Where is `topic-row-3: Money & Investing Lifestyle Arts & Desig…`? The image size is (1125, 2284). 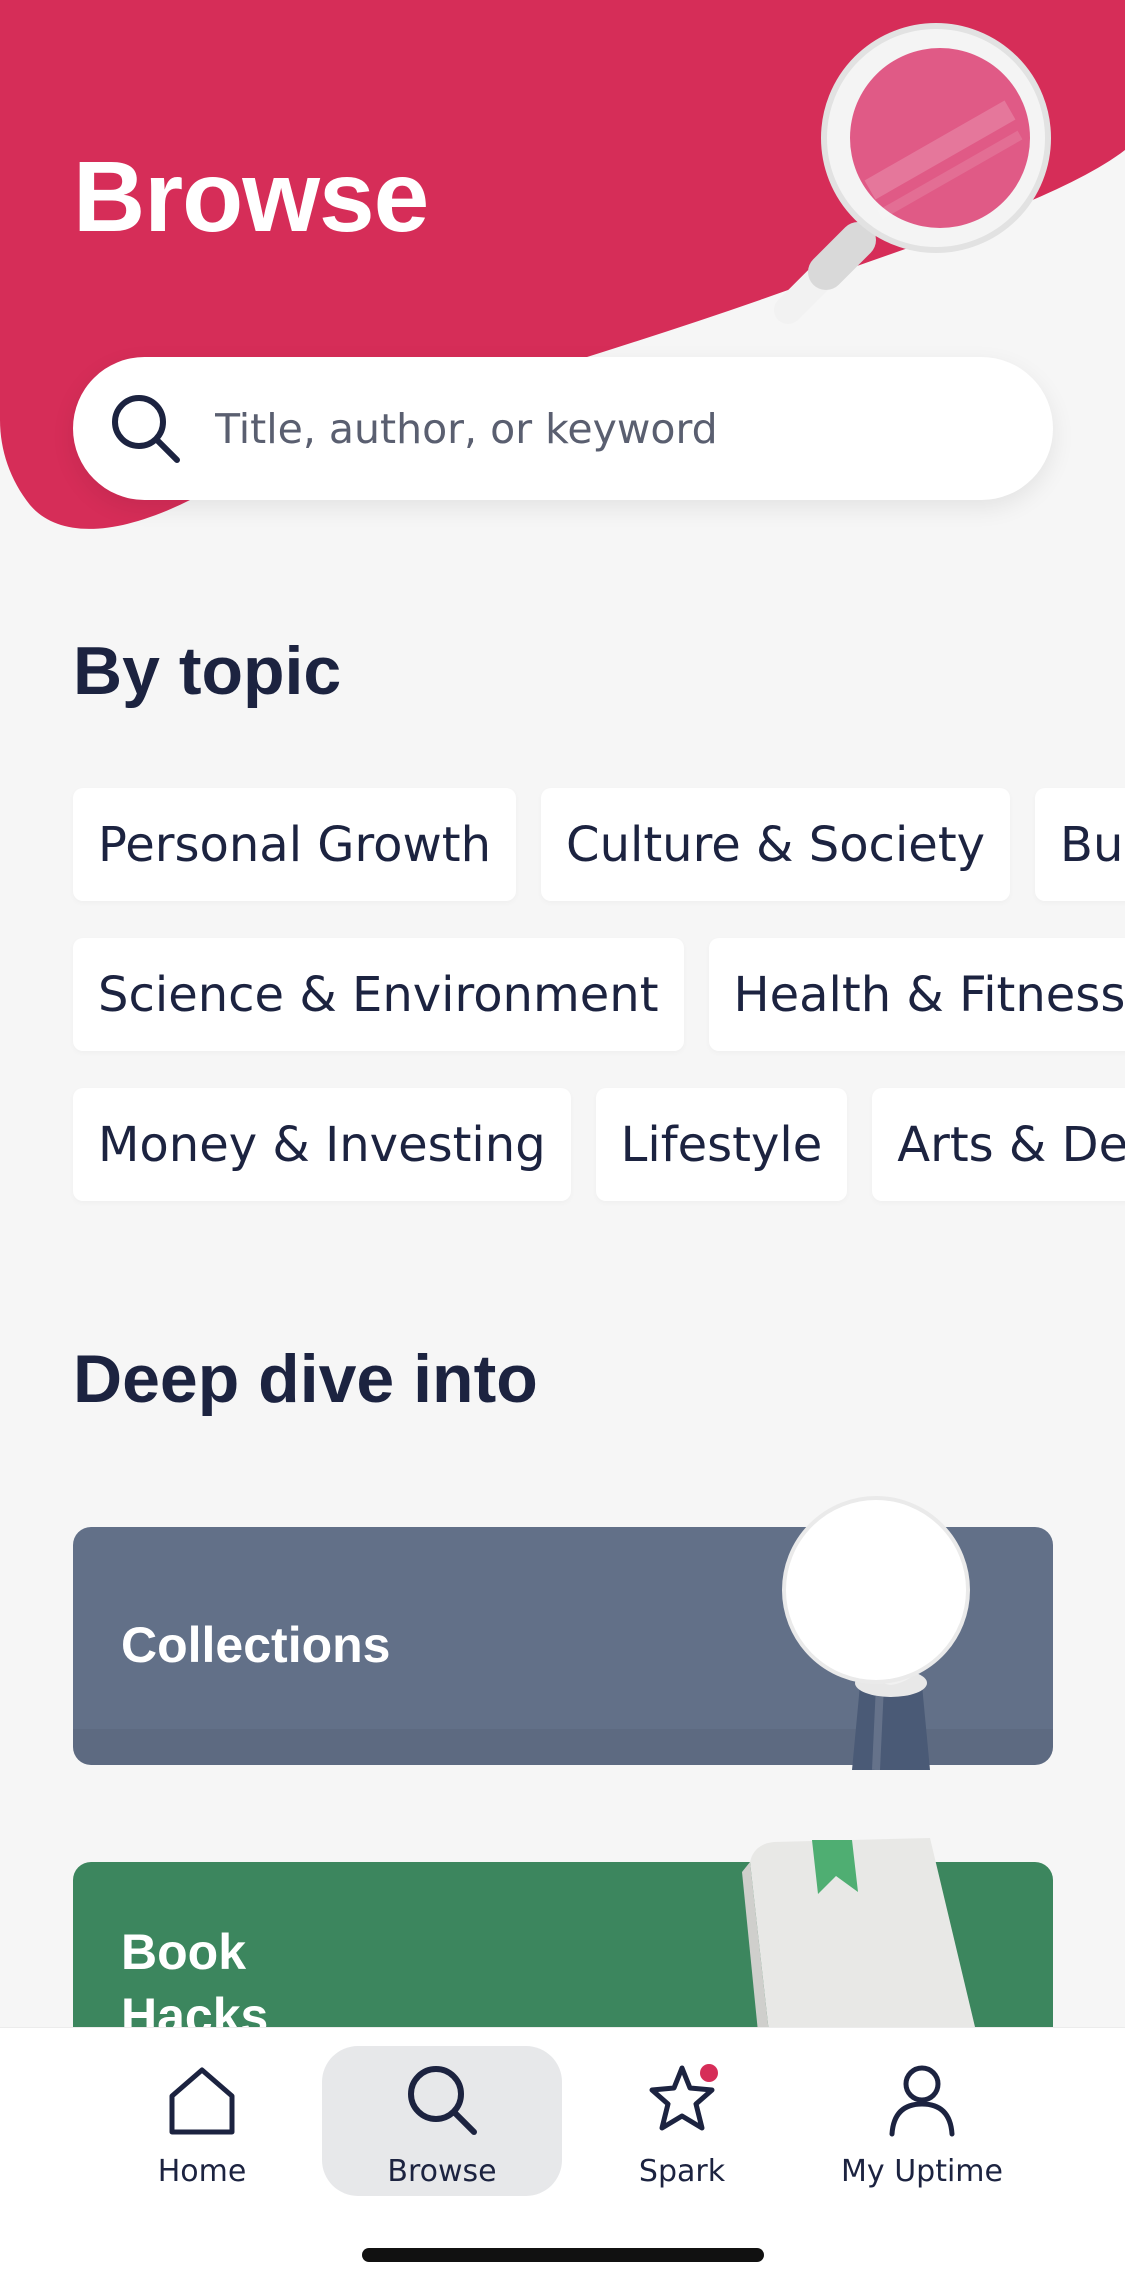
topic-row-3: Money & Investing Lifestyle Arts & Desig… is located at coordinates (599, 1144).